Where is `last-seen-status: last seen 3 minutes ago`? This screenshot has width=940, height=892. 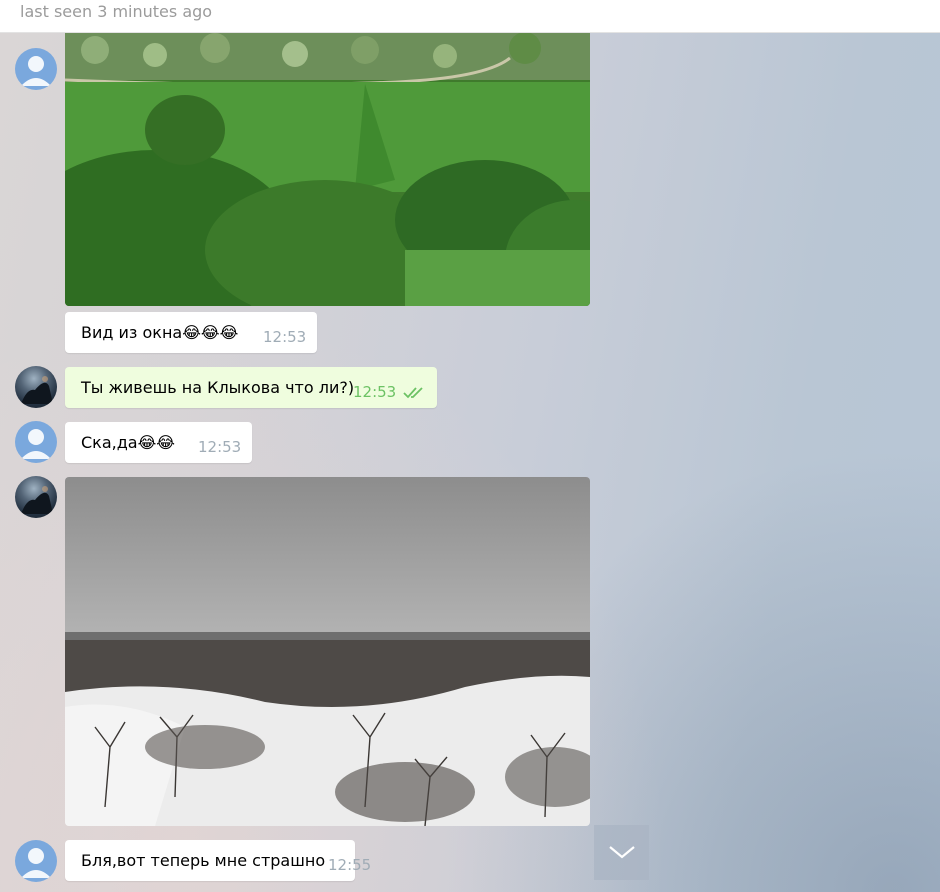 last-seen-status: last seen 3 minutes ago is located at coordinates (116, 11).